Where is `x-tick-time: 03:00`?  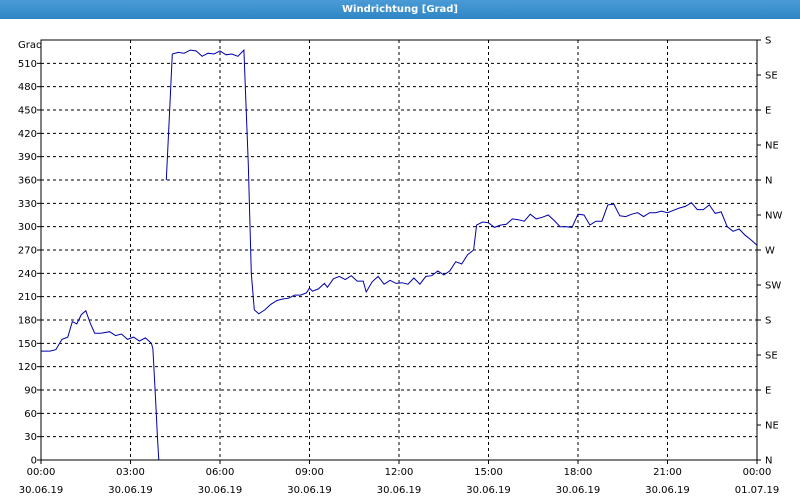 x-tick-time: 03:00 is located at coordinates (130, 472).